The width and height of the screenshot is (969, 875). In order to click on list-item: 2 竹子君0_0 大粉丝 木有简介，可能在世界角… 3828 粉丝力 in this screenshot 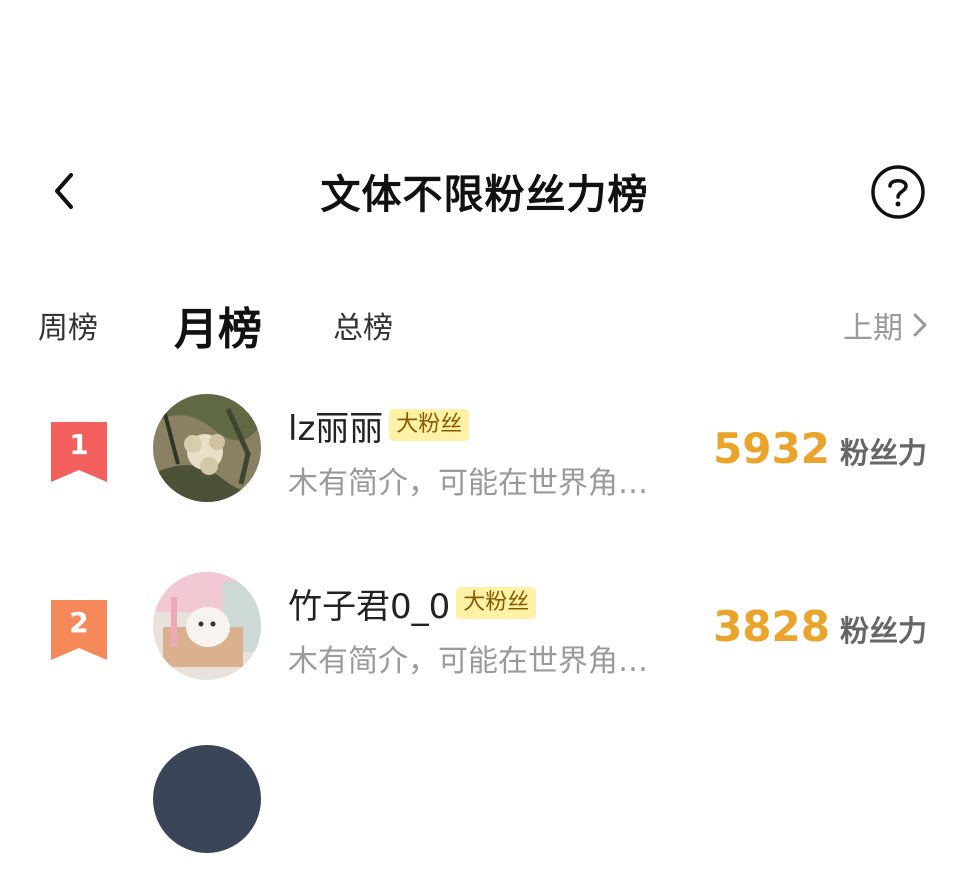, I will do `click(484, 633)`.